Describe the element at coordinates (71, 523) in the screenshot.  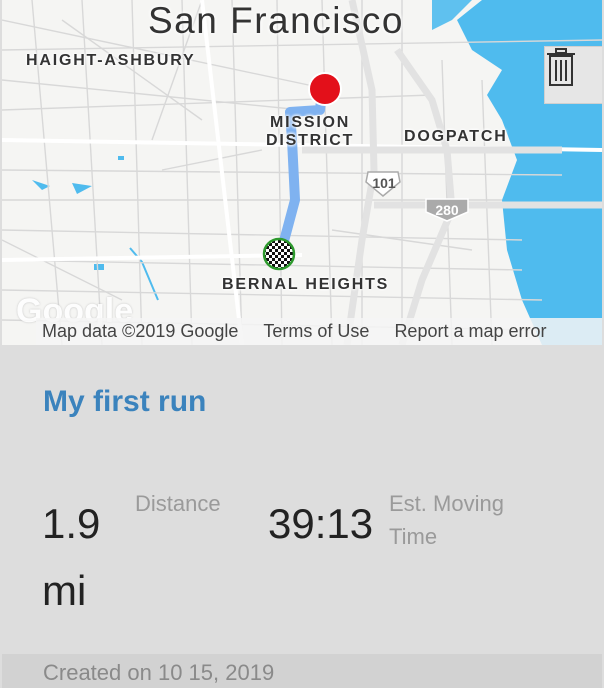
I see `distance-value: 1.9` at that location.